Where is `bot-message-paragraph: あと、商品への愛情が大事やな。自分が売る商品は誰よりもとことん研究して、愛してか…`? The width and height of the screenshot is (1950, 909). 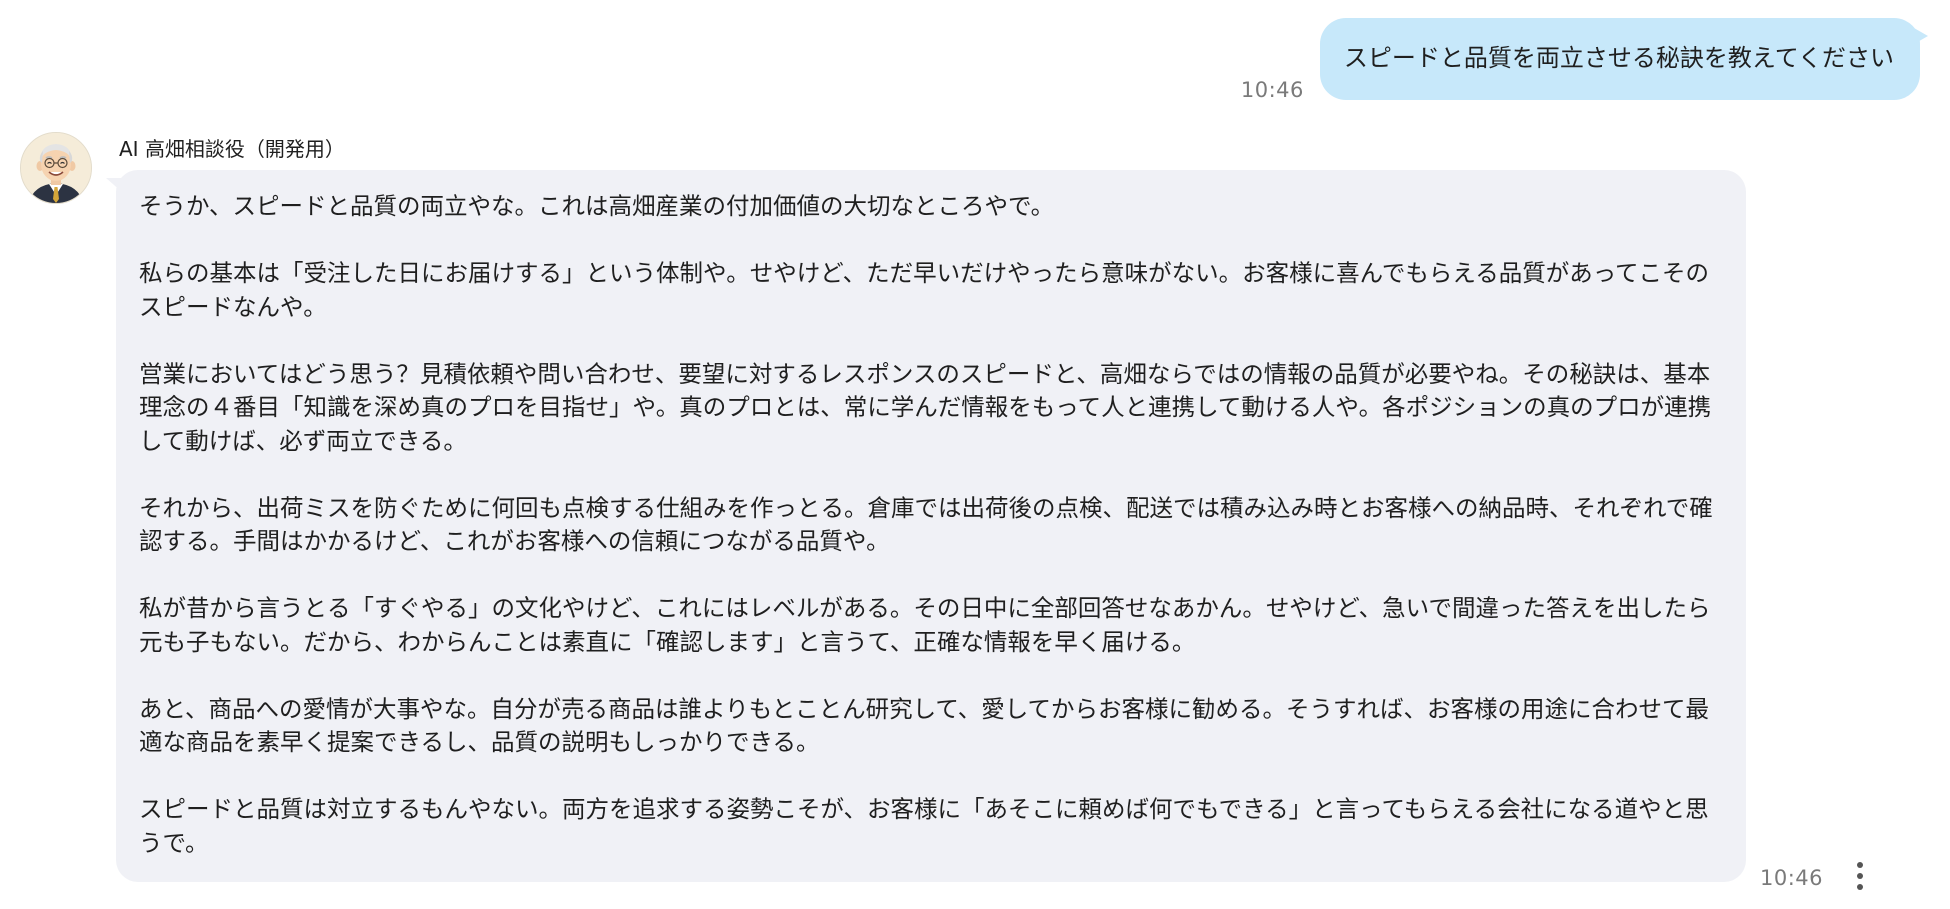 bot-message-paragraph: あと、商品への愛情が大事やな。自分が売る商品は誰よりもとことん研究して、愛してか… is located at coordinates (924, 725).